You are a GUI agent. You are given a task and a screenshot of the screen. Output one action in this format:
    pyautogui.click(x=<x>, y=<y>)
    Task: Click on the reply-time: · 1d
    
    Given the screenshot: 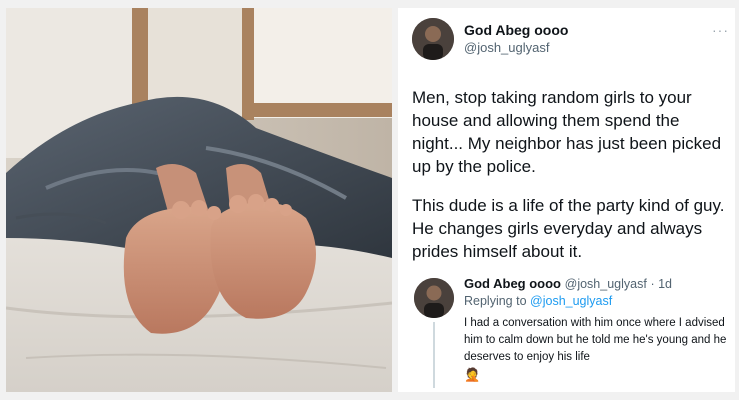 What is the action you would take?
    pyautogui.click(x=661, y=284)
    